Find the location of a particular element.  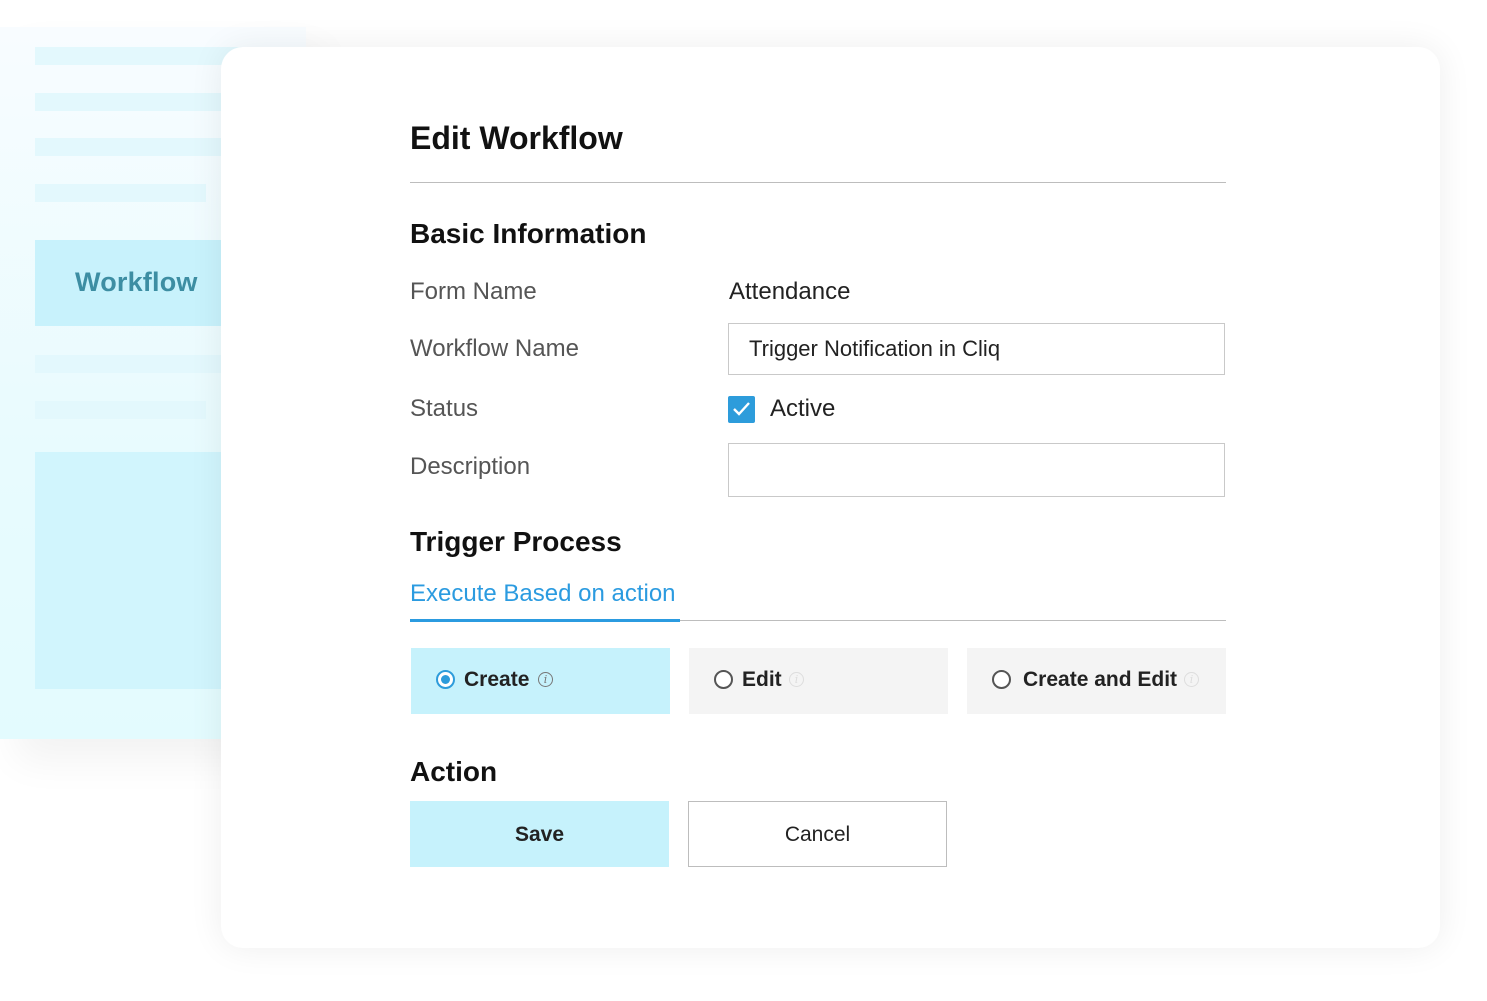

tab-active-indicator is located at coordinates (545, 620).